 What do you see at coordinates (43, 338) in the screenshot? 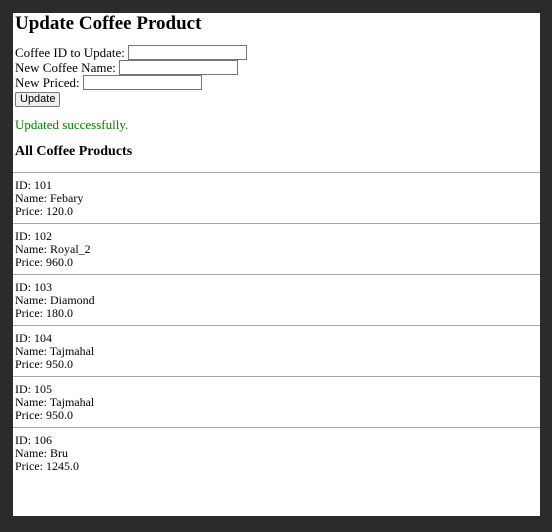
I see `product-id-value: 104` at bounding box center [43, 338].